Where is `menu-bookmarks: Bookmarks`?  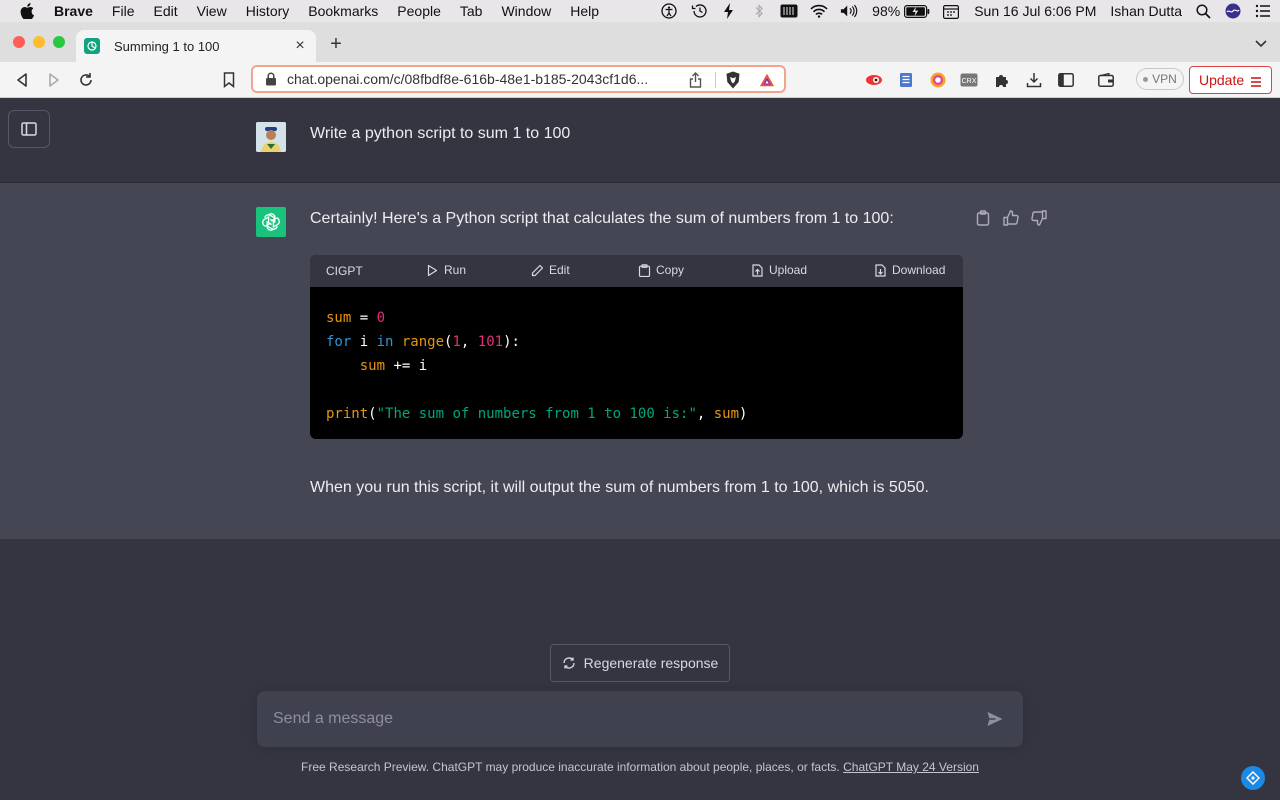
menu-bookmarks: Bookmarks is located at coordinates (343, 11).